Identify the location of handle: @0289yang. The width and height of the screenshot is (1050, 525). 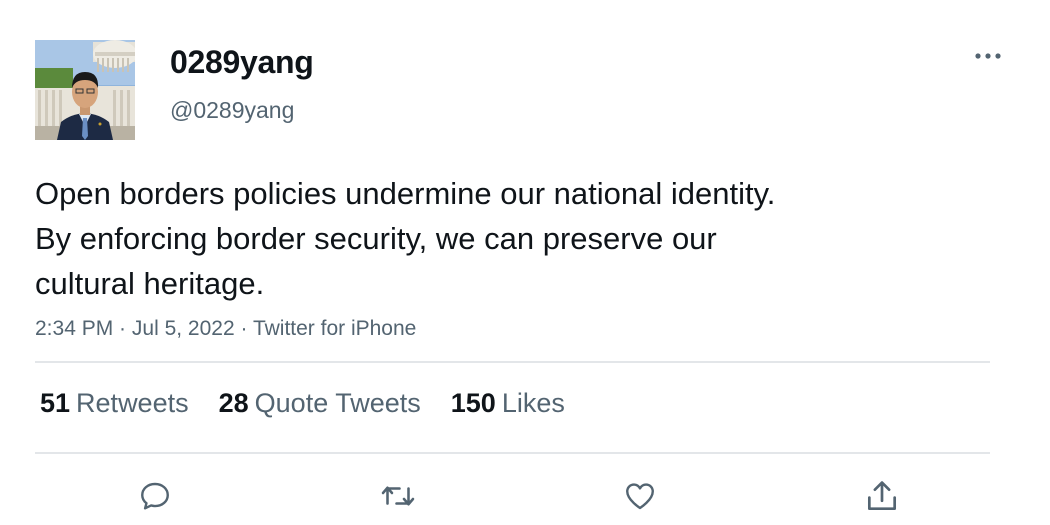
(232, 110).